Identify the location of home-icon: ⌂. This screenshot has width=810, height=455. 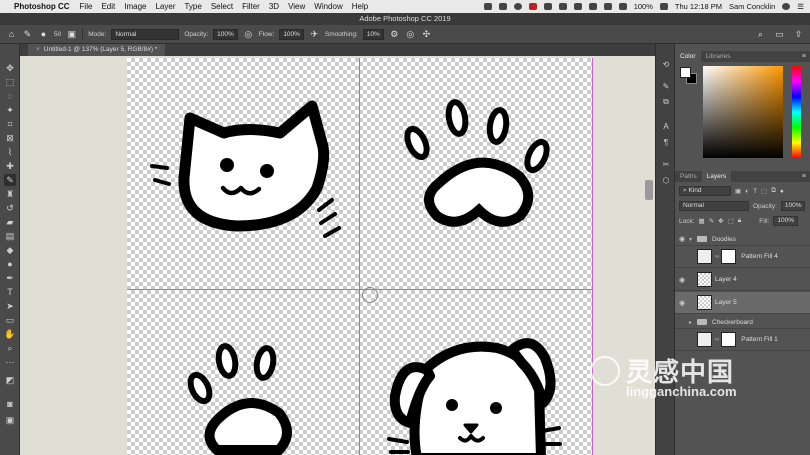
(11, 34).